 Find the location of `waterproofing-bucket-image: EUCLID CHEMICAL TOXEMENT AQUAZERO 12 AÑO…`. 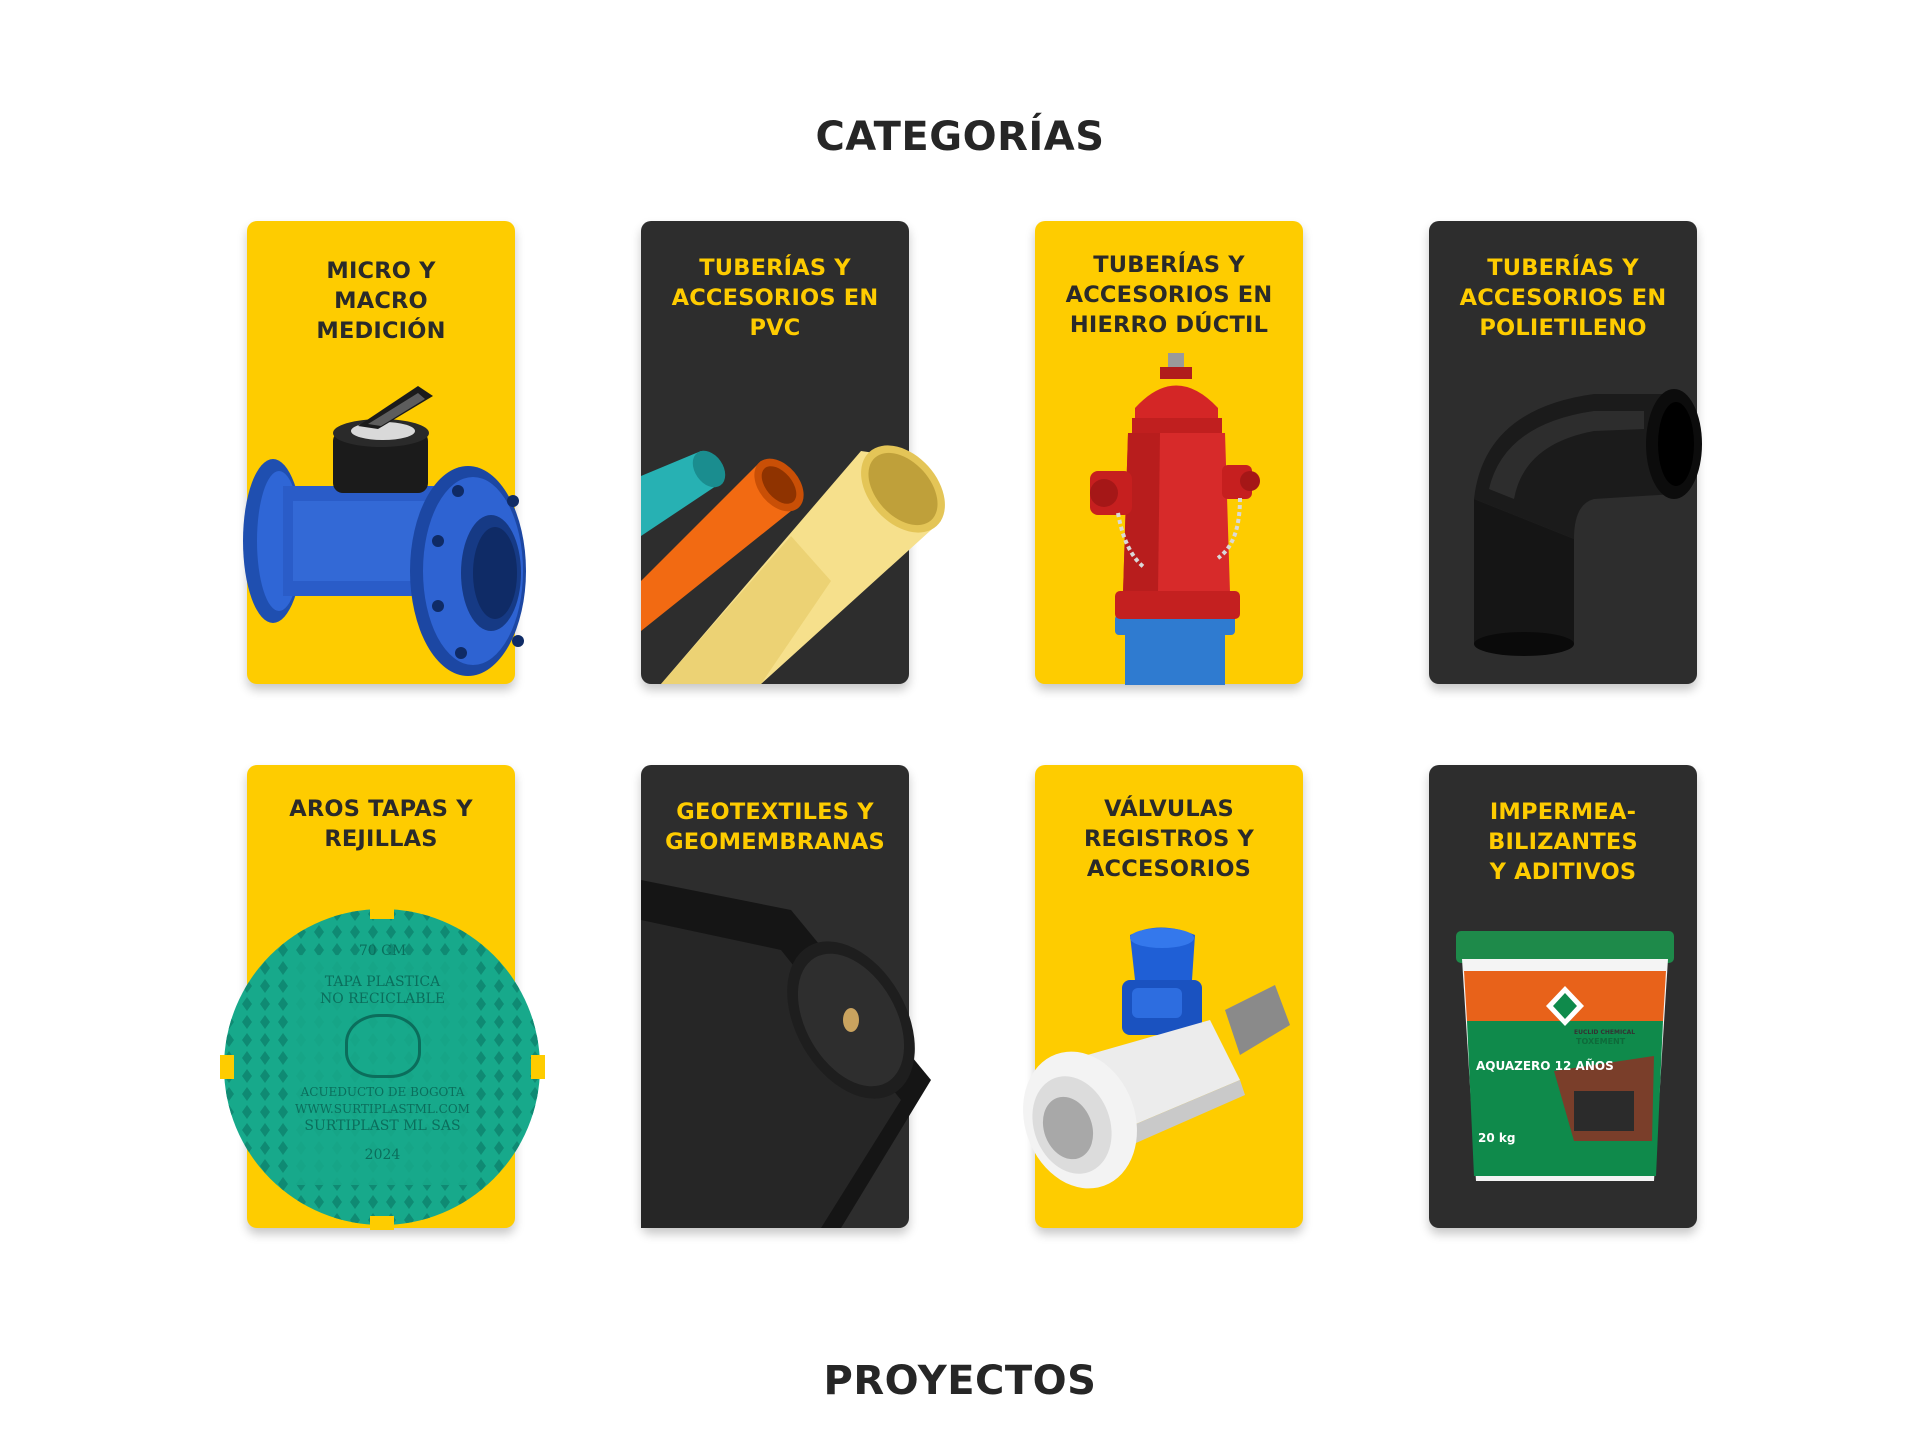

waterproofing-bucket-image: EUCLID CHEMICAL TOXEMENT AQUAZERO 12 AÑO… is located at coordinates (1565, 1058).